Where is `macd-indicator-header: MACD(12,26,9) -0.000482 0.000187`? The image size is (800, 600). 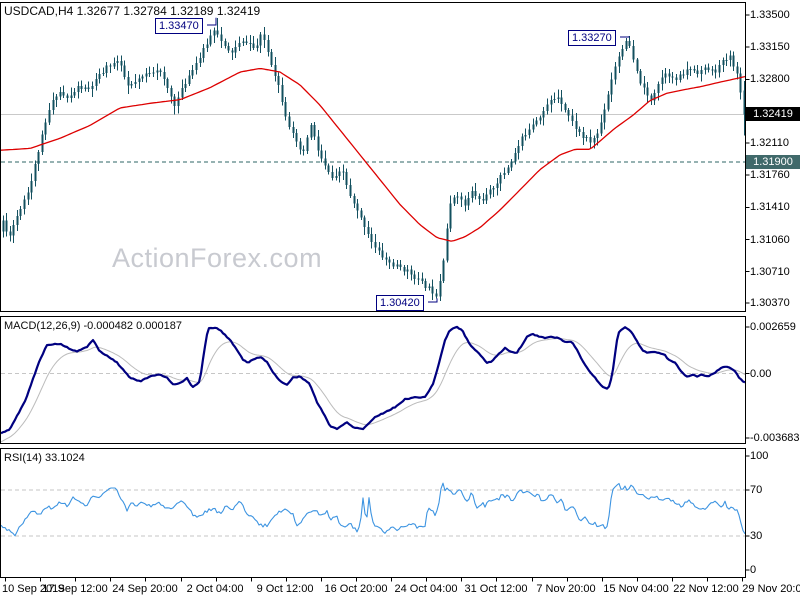 macd-indicator-header: MACD(12,26,9) -0.000482 0.000187 is located at coordinates (93, 326).